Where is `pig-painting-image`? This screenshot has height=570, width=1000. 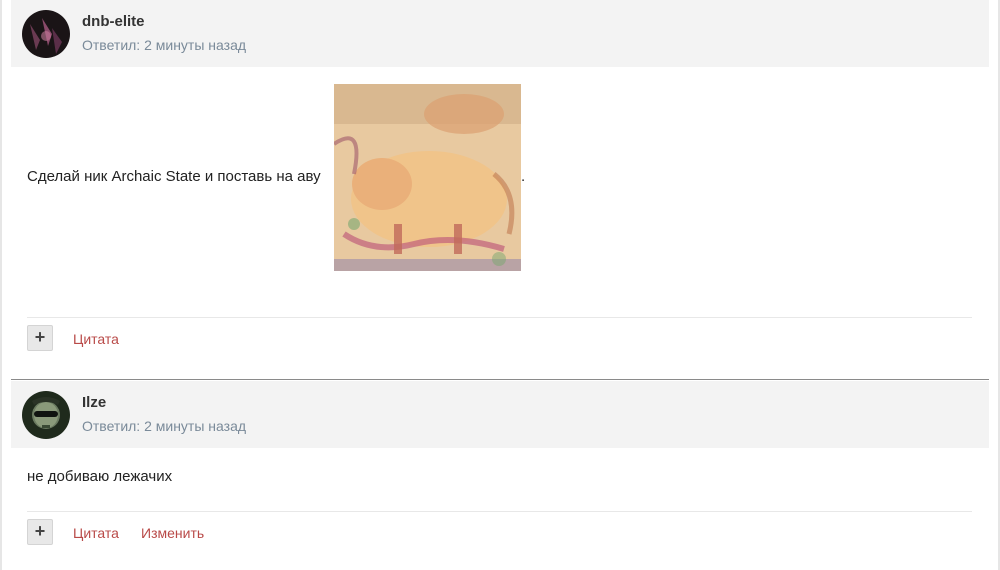
pig-painting-image is located at coordinates (427, 177).